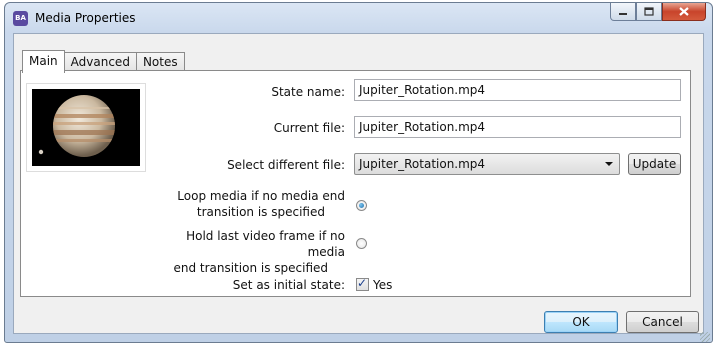 This screenshot has height=346, width=715. Describe the element at coordinates (260, 212) in the screenshot. I see `loop-media-label-line2: transition is specified` at that location.